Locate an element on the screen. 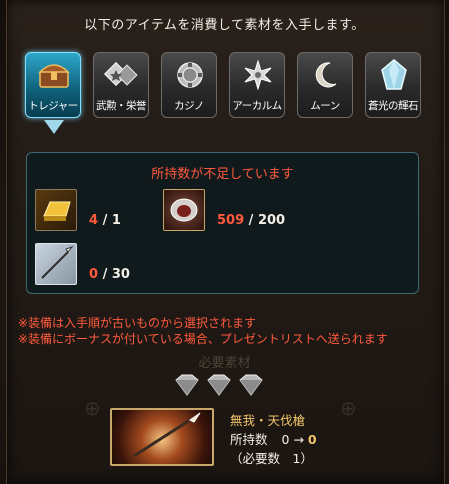 This screenshot has height=484, width=449. section-label: 必要素材 is located at coordinates (224, 363).